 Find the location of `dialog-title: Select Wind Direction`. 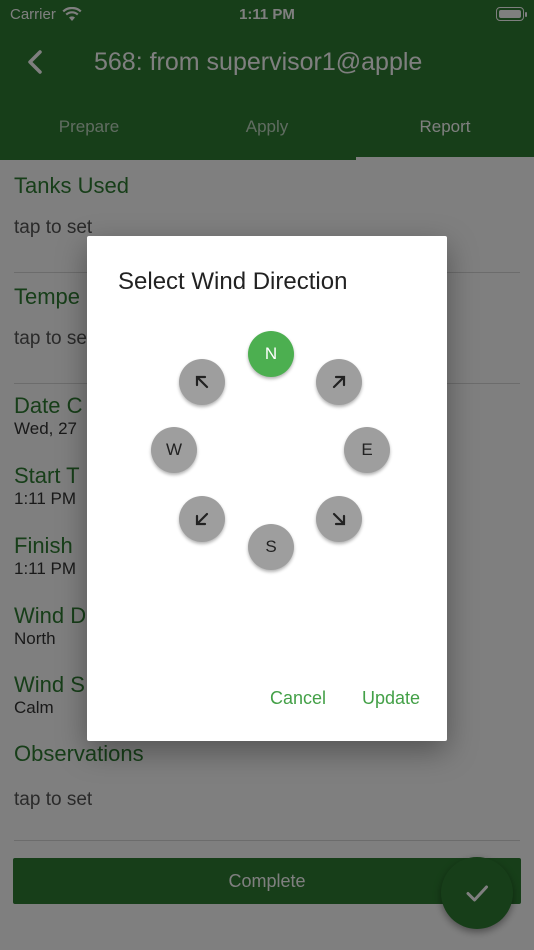

dialog-title: Select Wind Direction is located at coordinates (233, 281).